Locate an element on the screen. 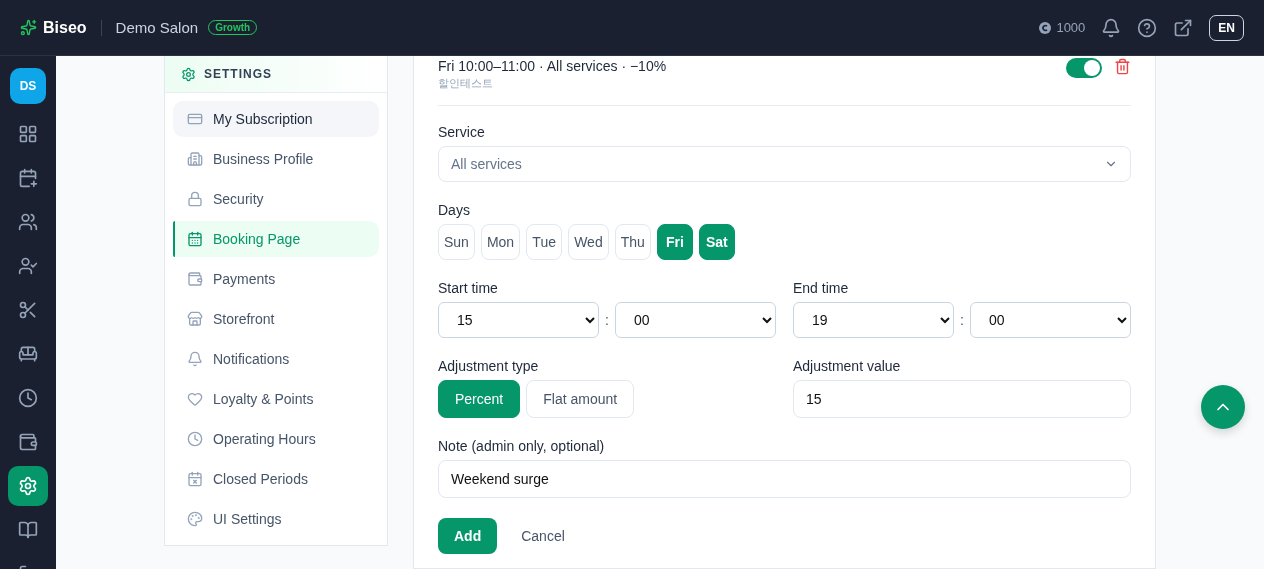 This screenshot has width=1264, height=569. settings-menu-item: Closed Periods is located at coordinates (276, 479).